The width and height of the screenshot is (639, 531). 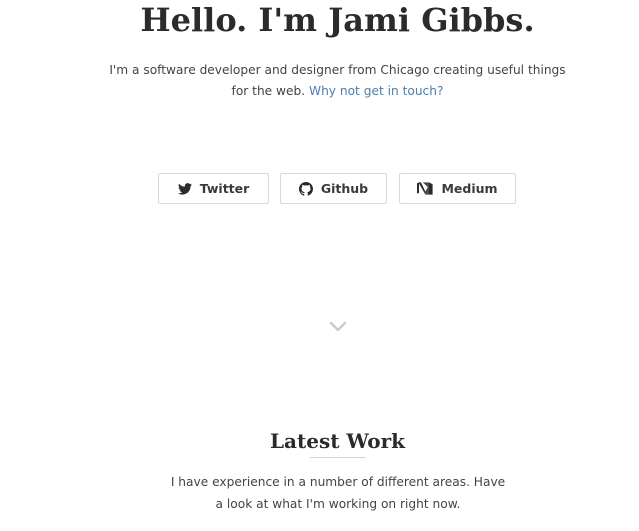 I want to click on medium-button: Medium, so click(x=457, y=188).